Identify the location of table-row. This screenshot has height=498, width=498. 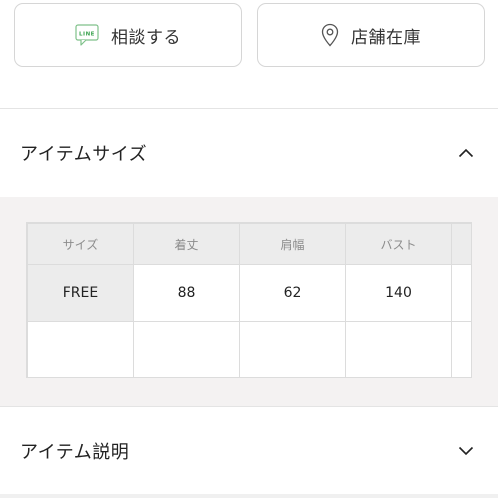
(249, 349).